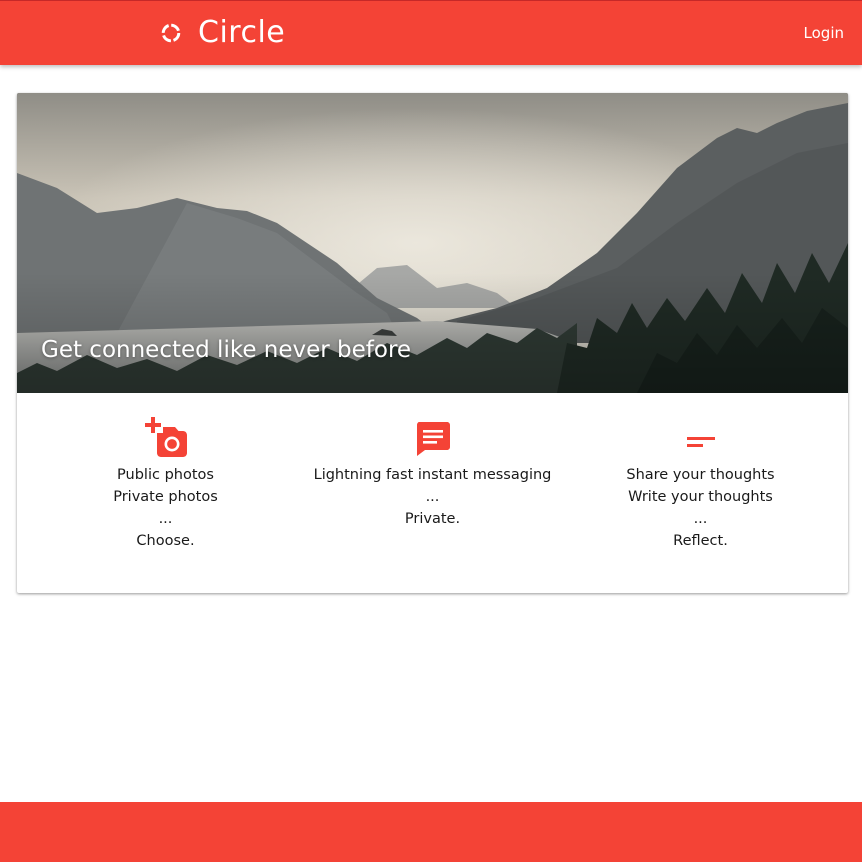 Image resolution: width=862 pixels, height=862 pixels. I want to click on add-photo-camera-icon, so click(165, 437).